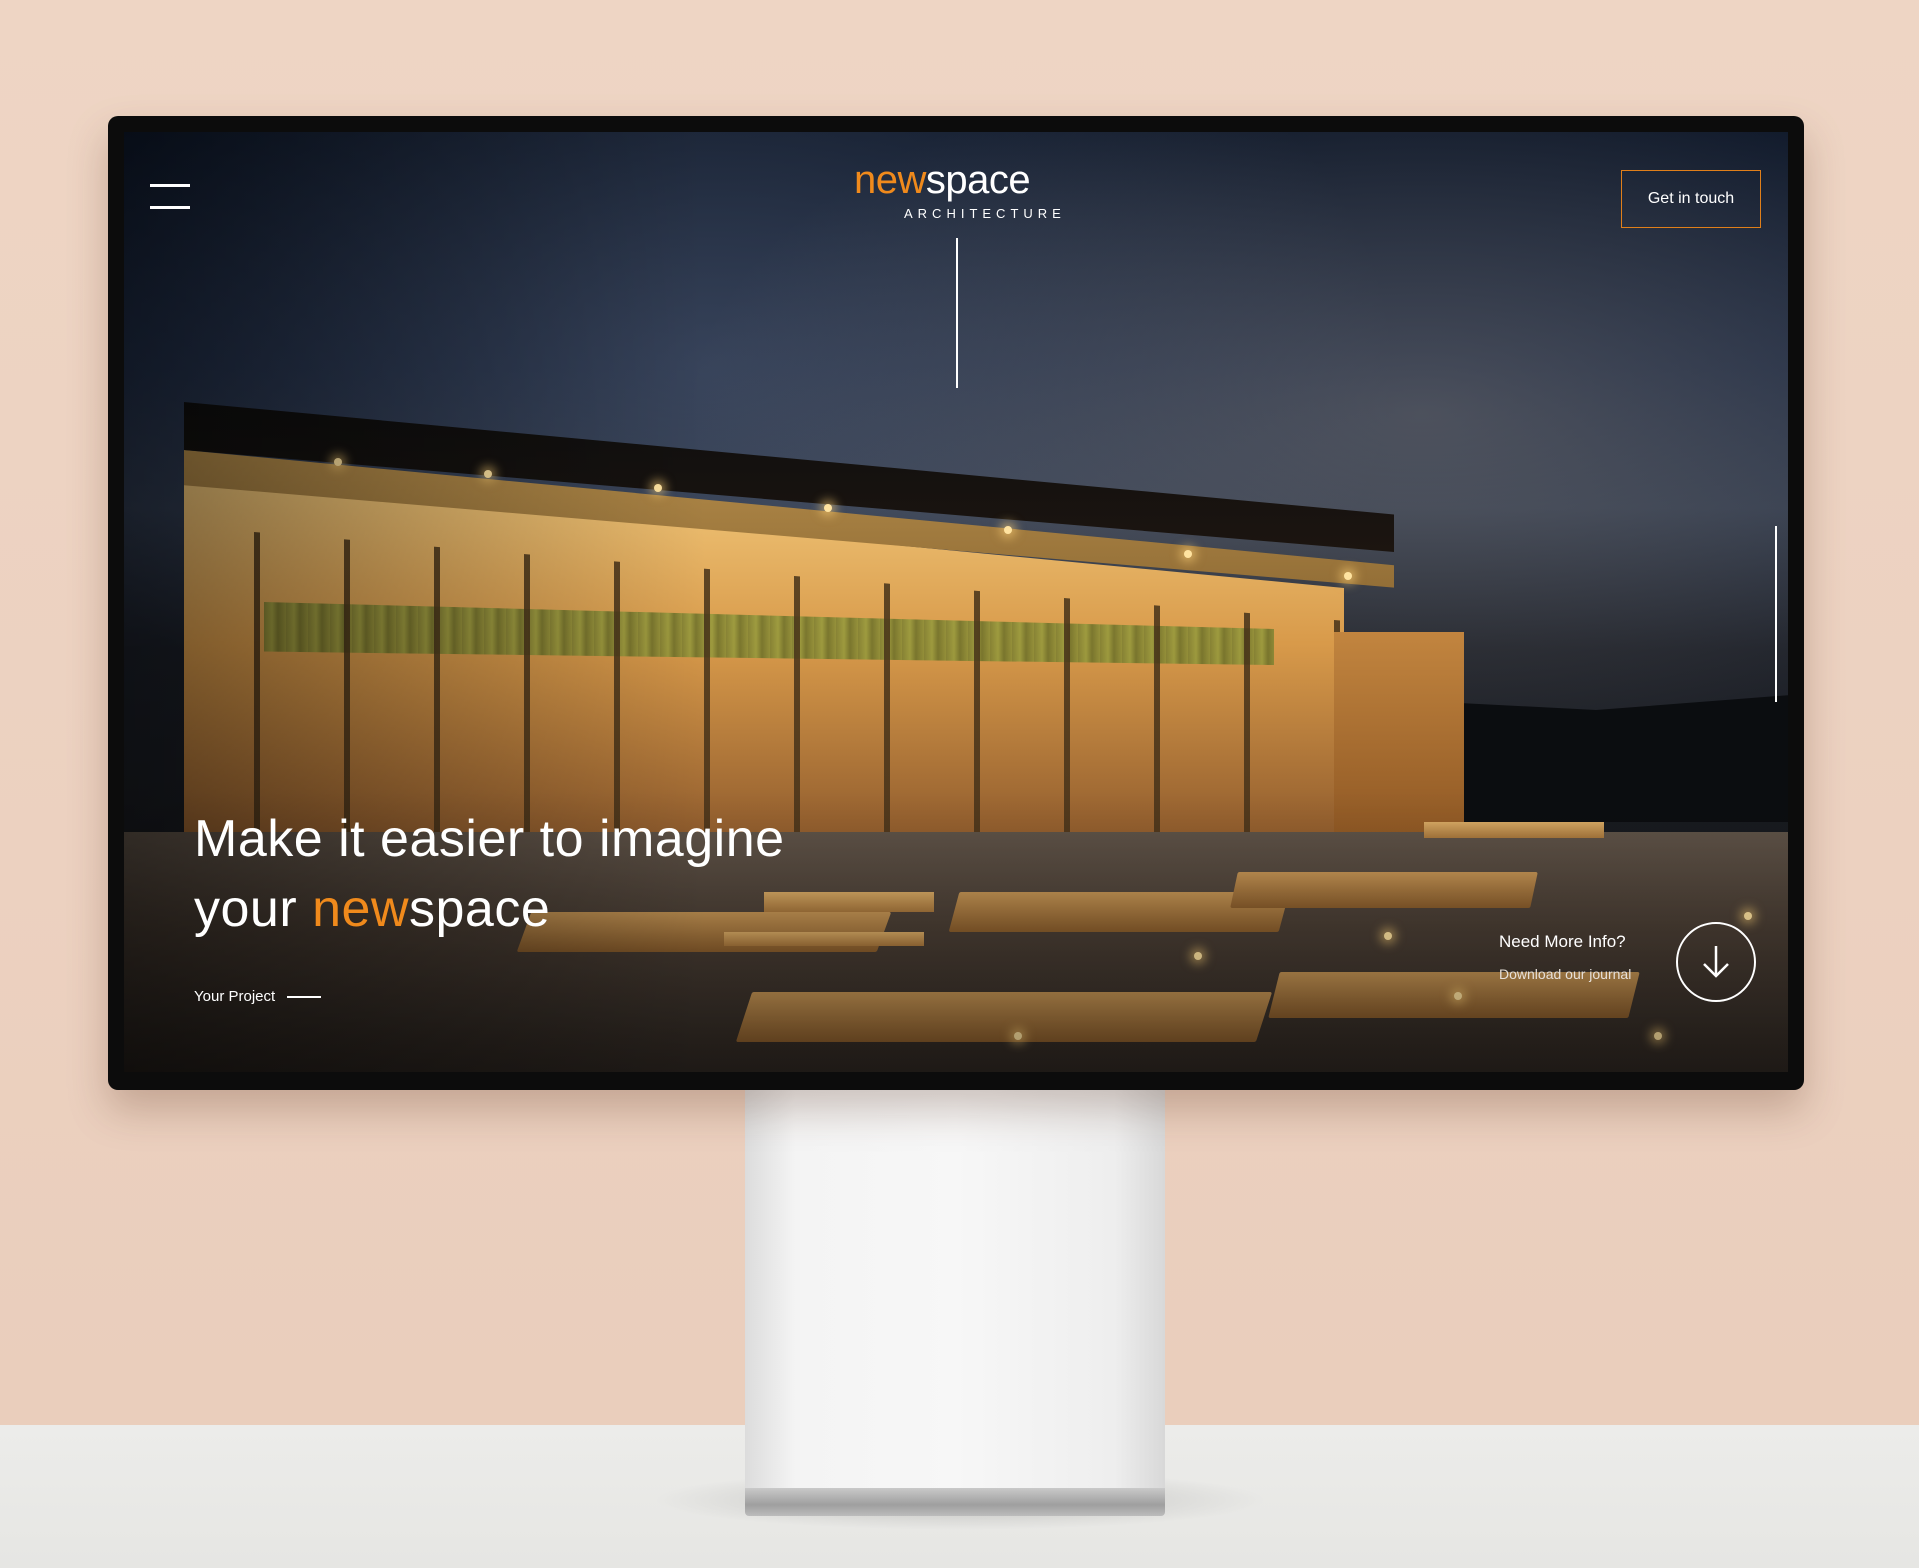  I want to click on your-project-link: Your Project, so click(258, 996).